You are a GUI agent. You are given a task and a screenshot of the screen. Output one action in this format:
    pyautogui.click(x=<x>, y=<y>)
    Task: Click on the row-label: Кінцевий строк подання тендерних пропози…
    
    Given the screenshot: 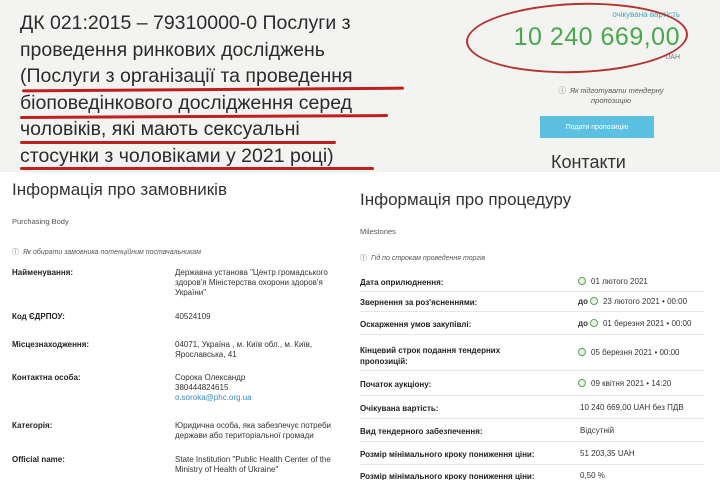 What is the action you would take?
    pyautogui.click(x=430, y=356)
    